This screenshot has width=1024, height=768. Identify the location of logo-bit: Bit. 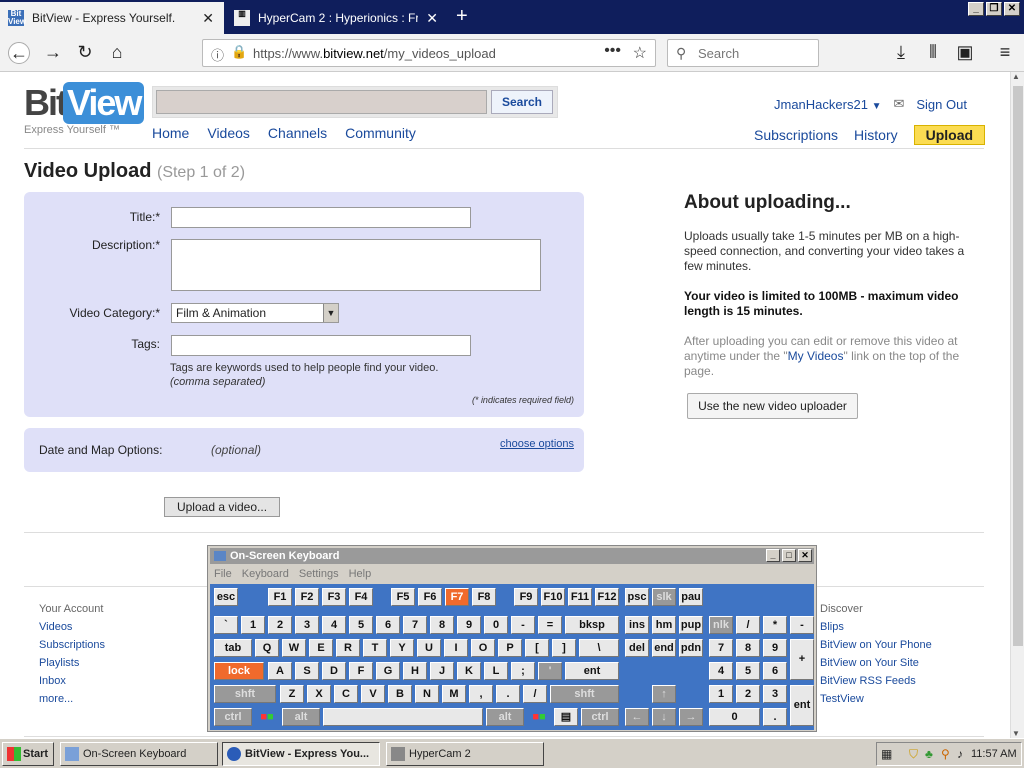
(46, 103).